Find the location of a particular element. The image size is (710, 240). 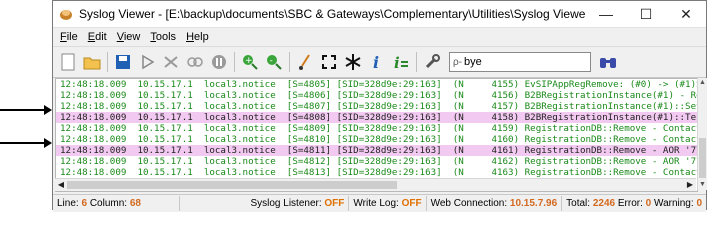

zoom-out-icon: - is located at coordinates (274, 62).